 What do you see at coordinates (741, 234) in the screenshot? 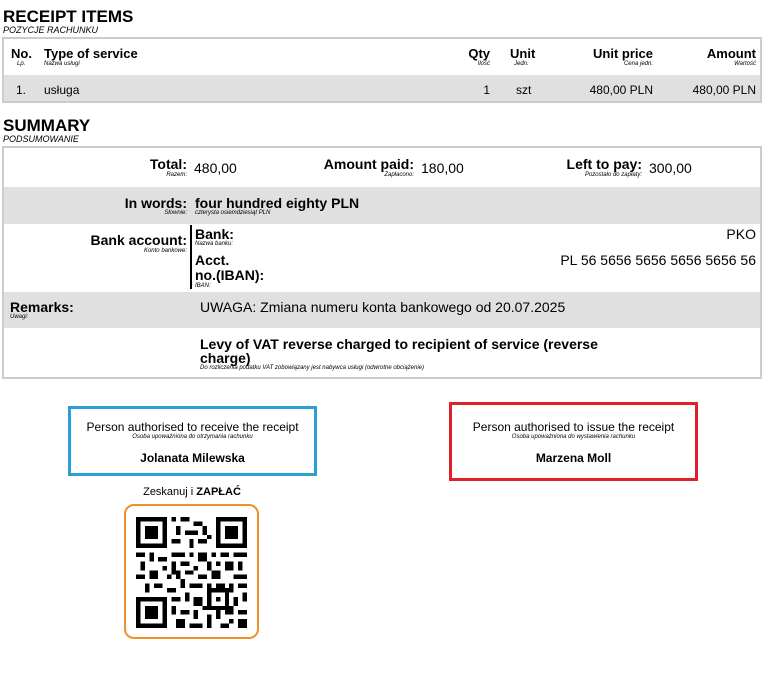
I see `bank-value: PKO` at bounding box center [741, 234].